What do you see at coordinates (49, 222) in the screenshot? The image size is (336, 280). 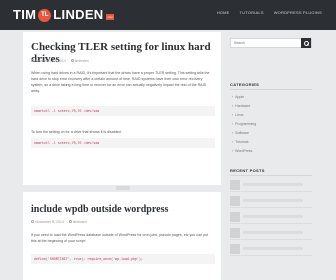 I see `post-date: November 8, 2014` at bounding box center [49, 222].